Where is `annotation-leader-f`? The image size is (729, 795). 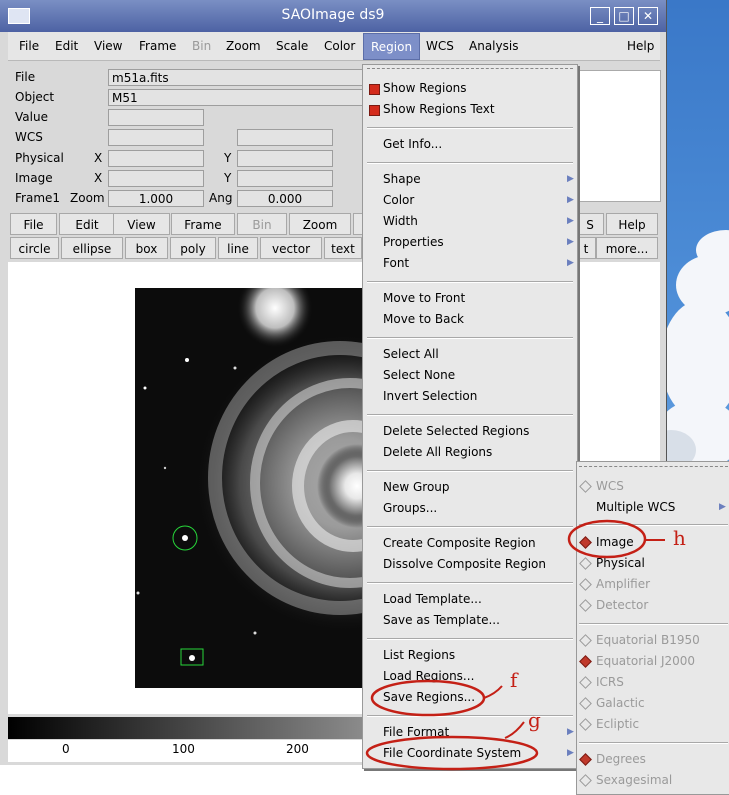
annotation-leader-f is located at coordinates (493, 692).